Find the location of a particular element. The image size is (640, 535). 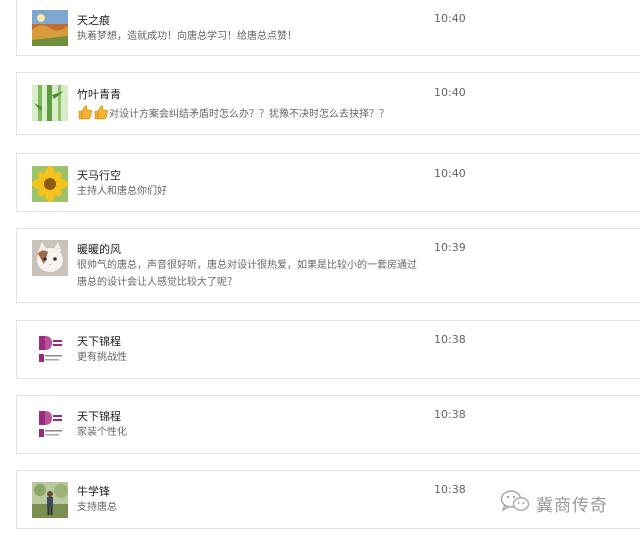

commenter-name: 天之痕 is located at coordinates (93, 20).